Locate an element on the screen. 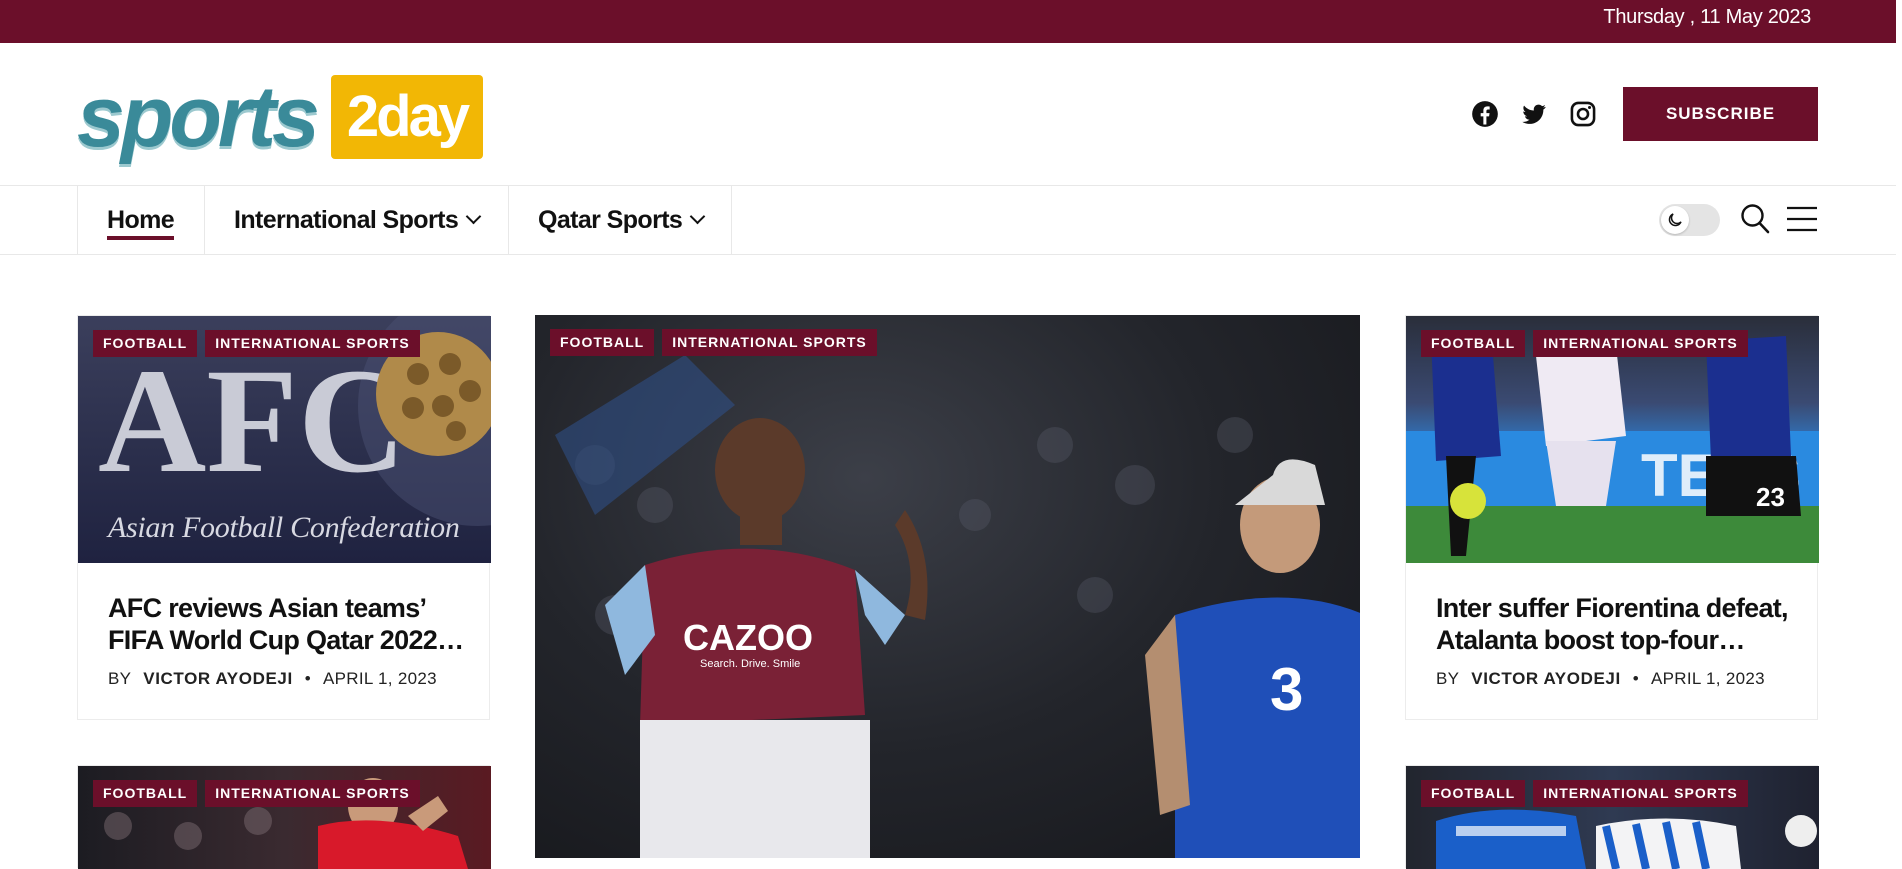  afc-caption: Asian Football Confederation is located at coordinates (284, 527).